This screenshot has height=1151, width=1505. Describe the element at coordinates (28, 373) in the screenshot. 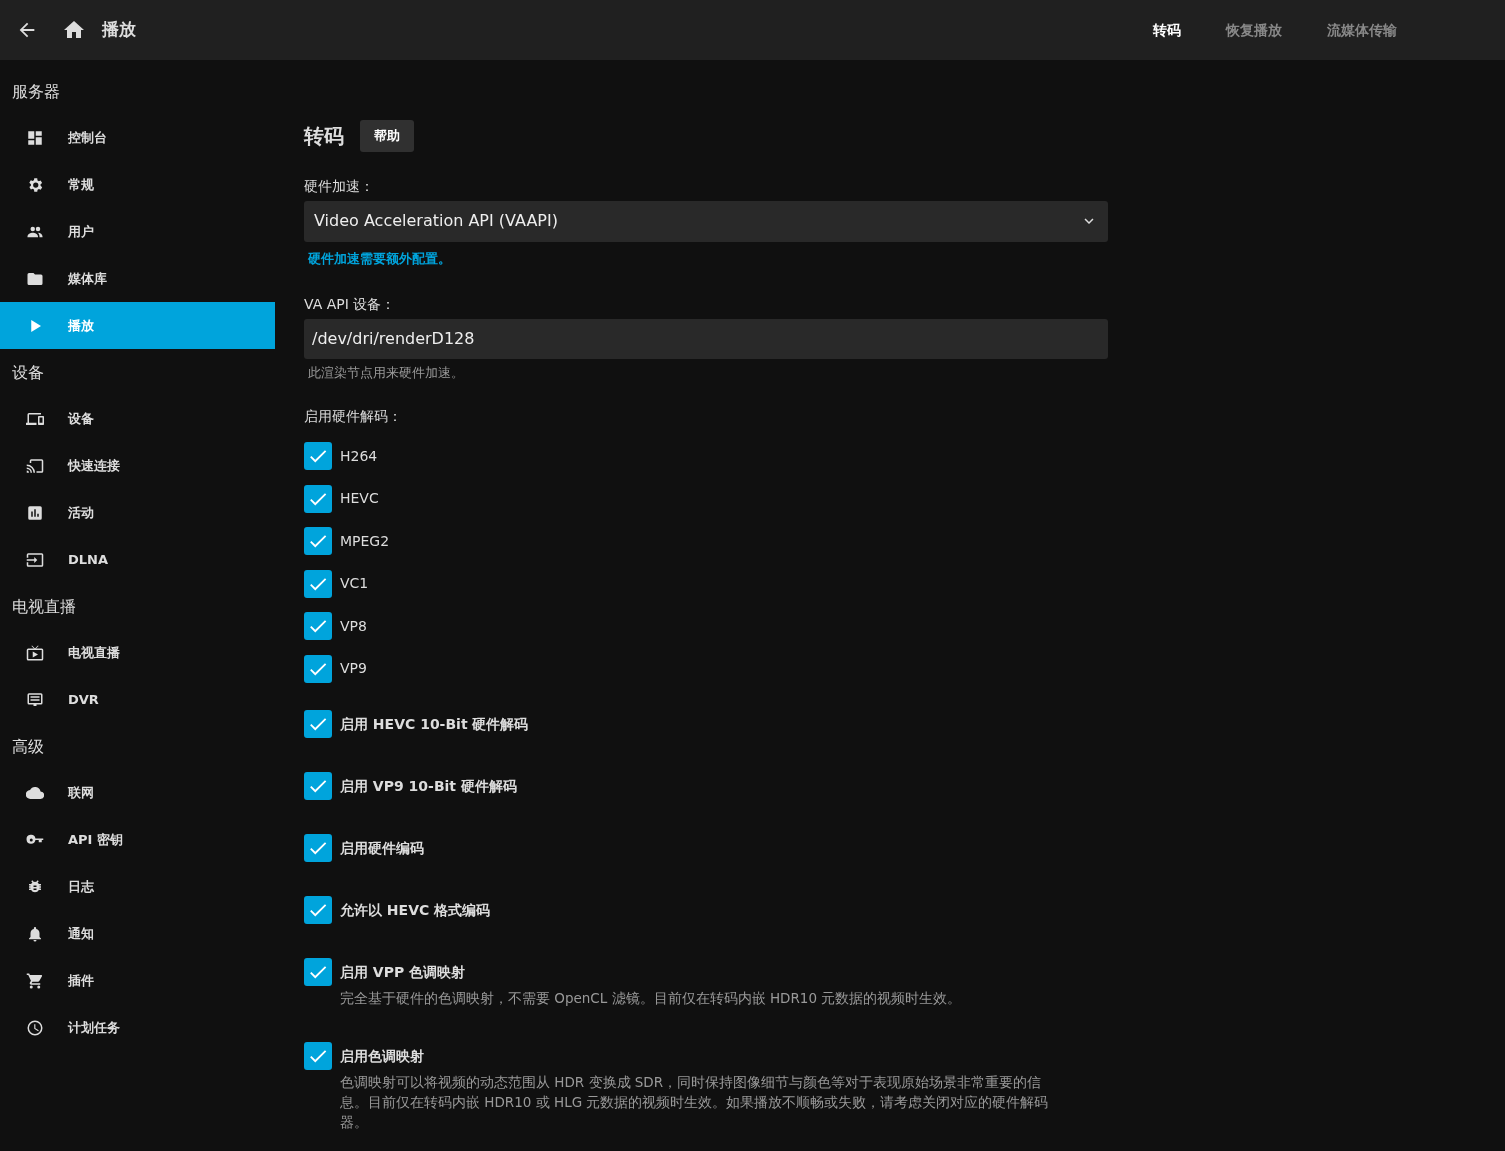

I see `section-heading: 设备` at that location.